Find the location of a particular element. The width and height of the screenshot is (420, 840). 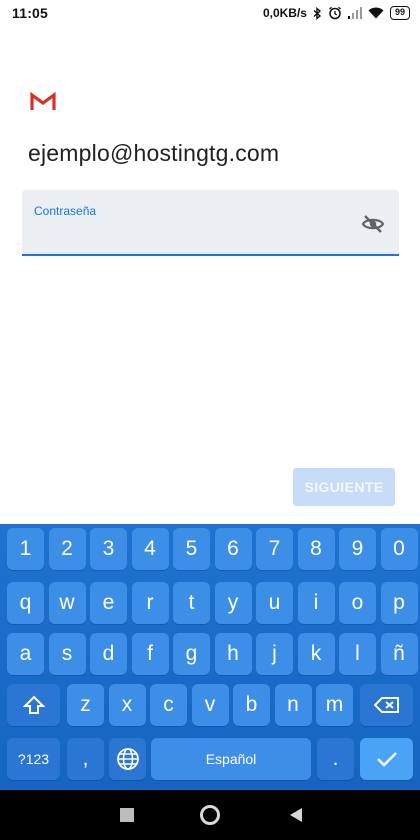

symbols-key: ?123 is located at coordinates (33, 759).